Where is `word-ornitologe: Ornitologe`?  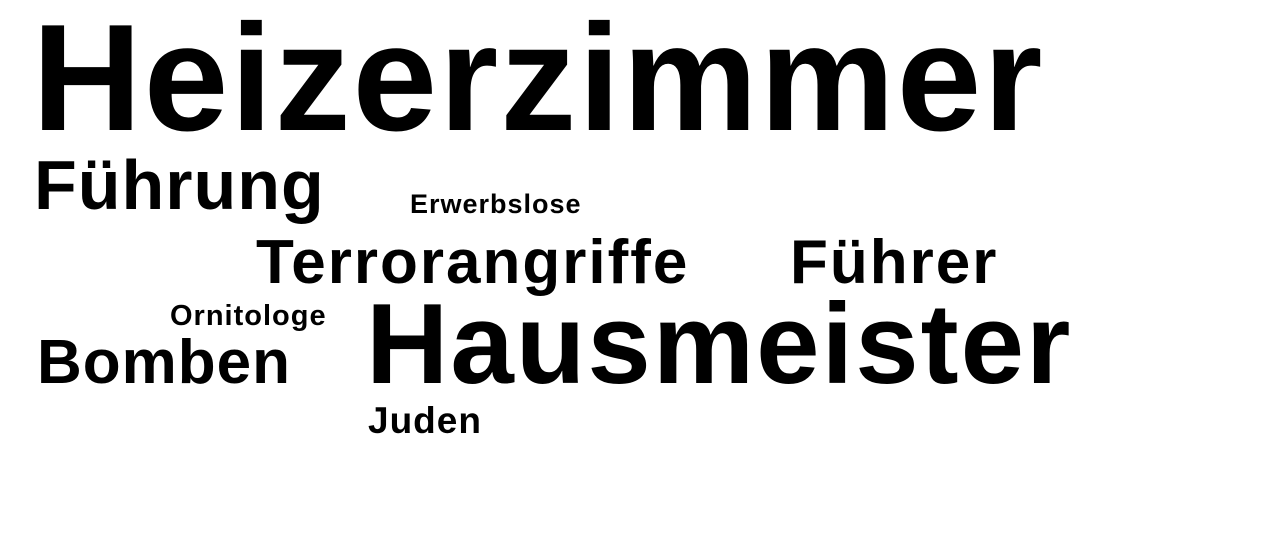
word-ornitologe: Ornitologe is located at coordinates (248, 316).